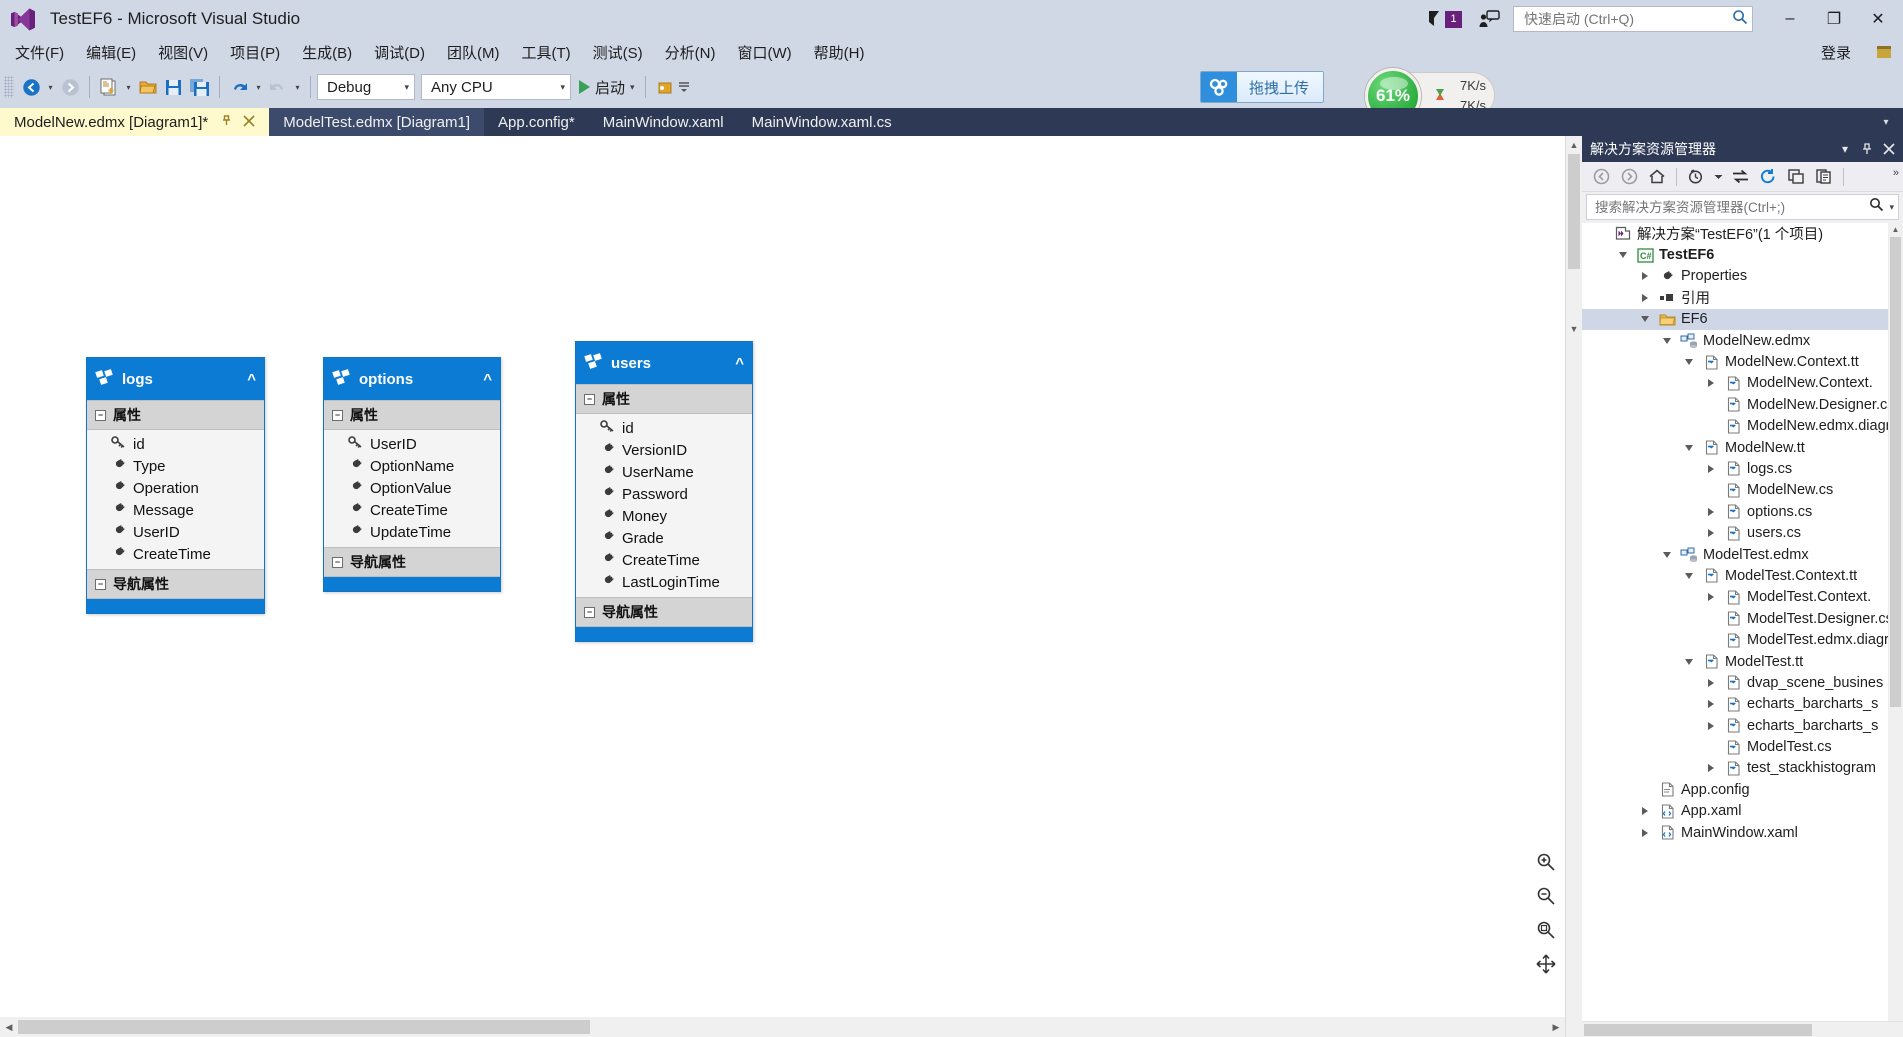  I want to click on notification-flag-icon: 1, so click(1447, 19).